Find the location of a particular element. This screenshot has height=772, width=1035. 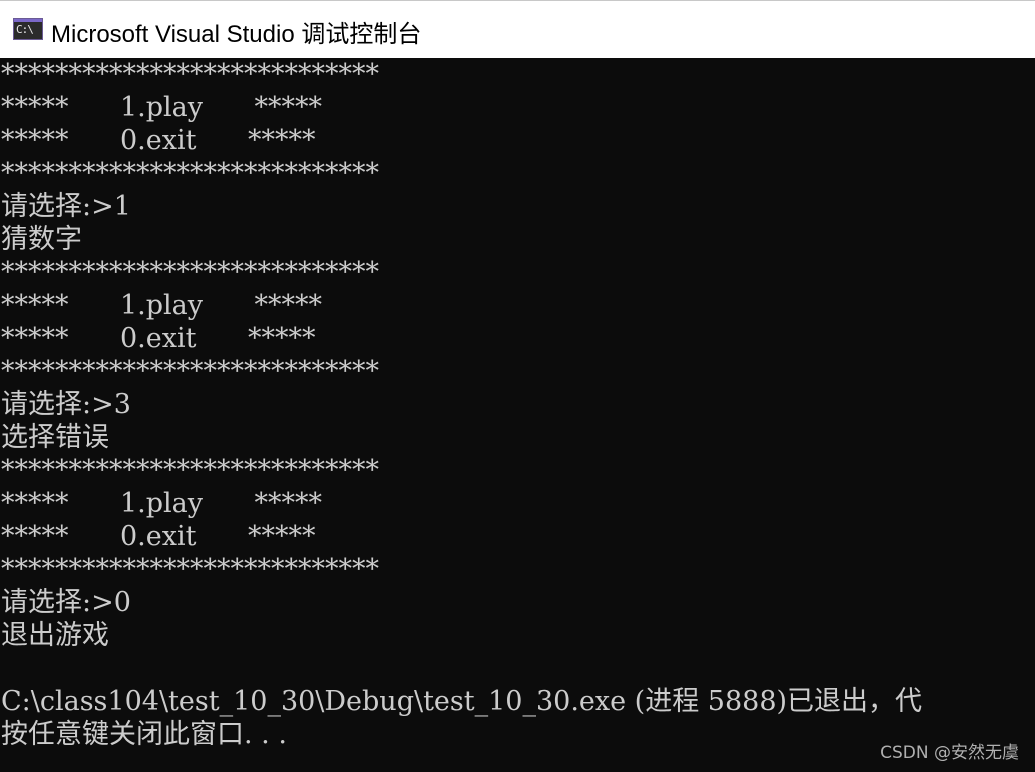

console-line: 请选择:>1 is located at coordinates (66, 206).